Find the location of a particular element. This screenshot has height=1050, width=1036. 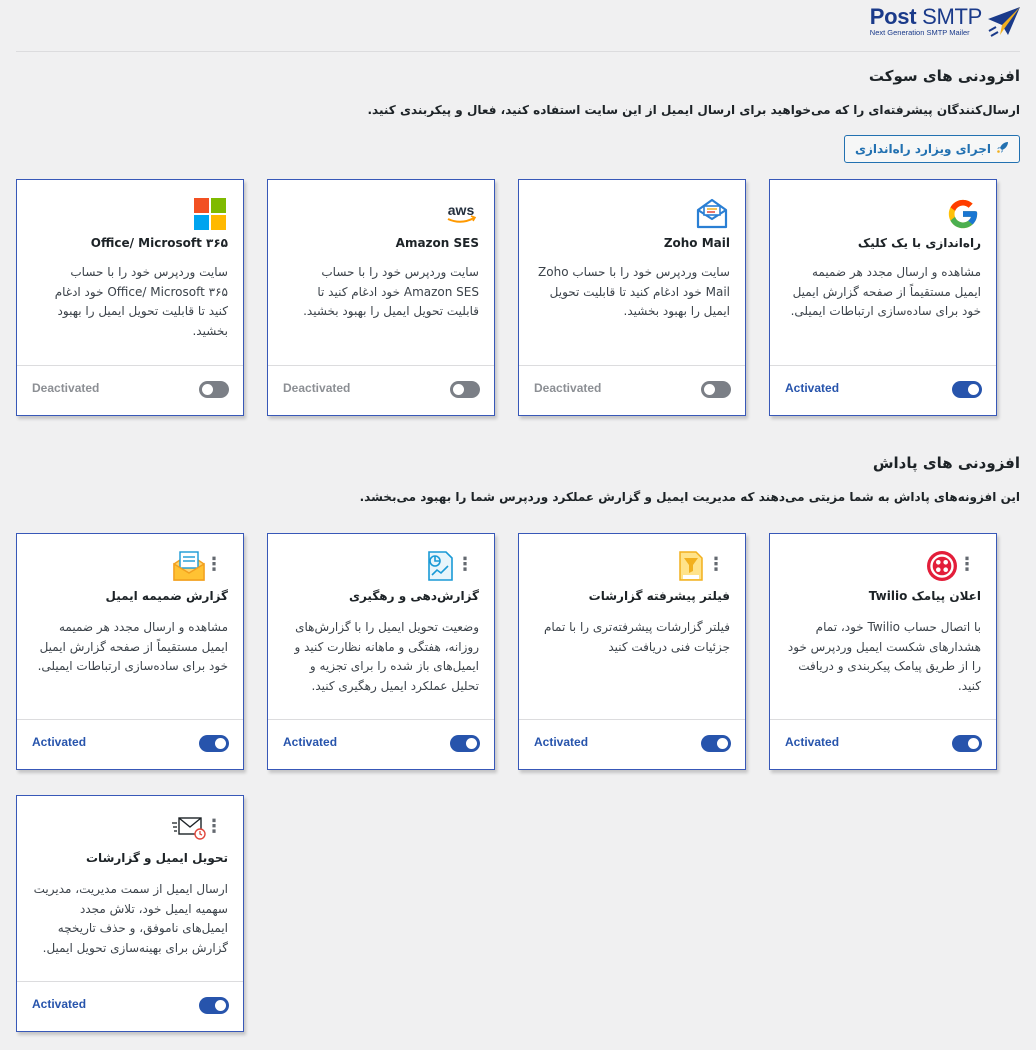

setup-wizard-label: اجرای ویزارد راه‌اندازی is located at coordinates (923, 149).